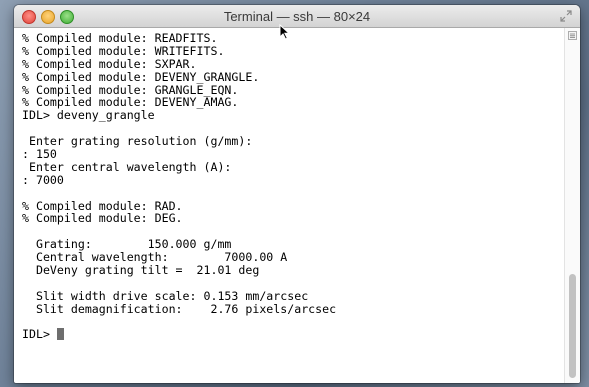  Describe the element at coordinates (165, 295) in the screenshot. I see `terminal-line: Slit width drive scale: 0.153 mm/arcsec` at that location.